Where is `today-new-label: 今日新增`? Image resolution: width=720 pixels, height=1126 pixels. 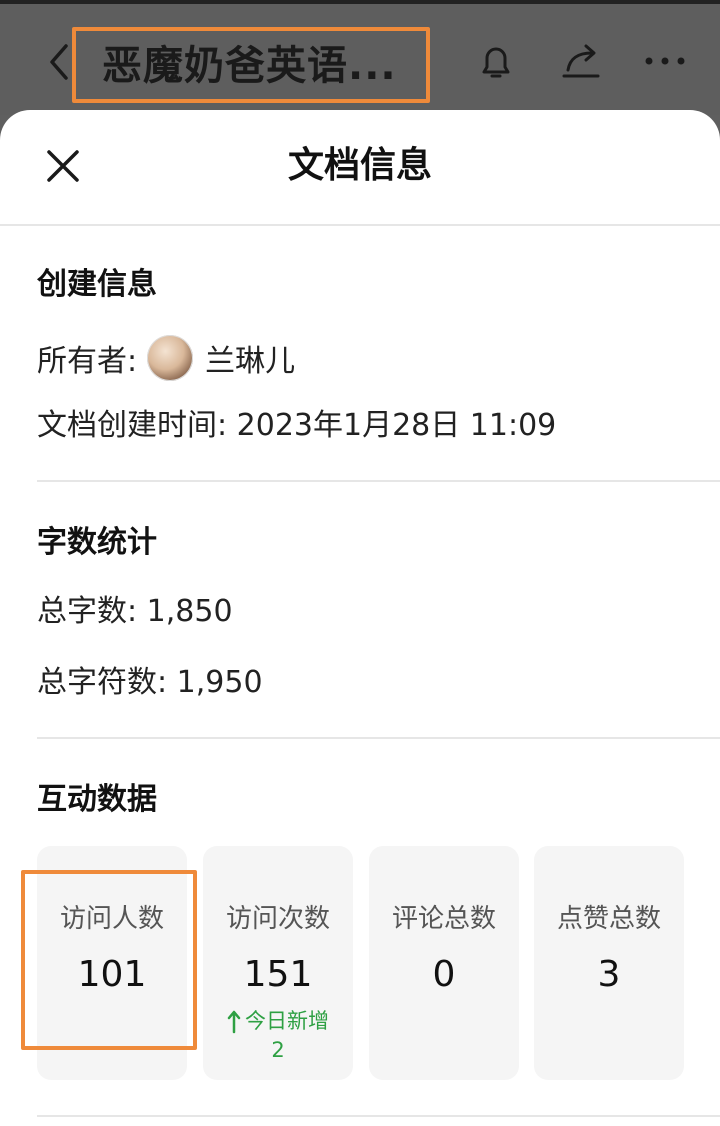 today-new-label: 今日新增 is located at coordinates (278, 1021).